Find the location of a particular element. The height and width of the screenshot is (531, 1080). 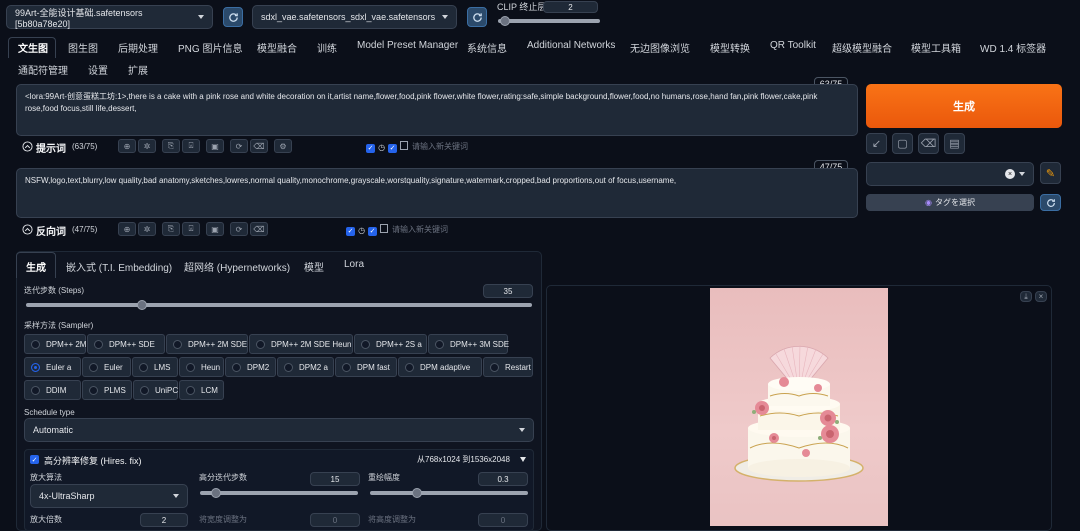

sampler-option: DPM++ 2S a is located at coordinates (390, 344).